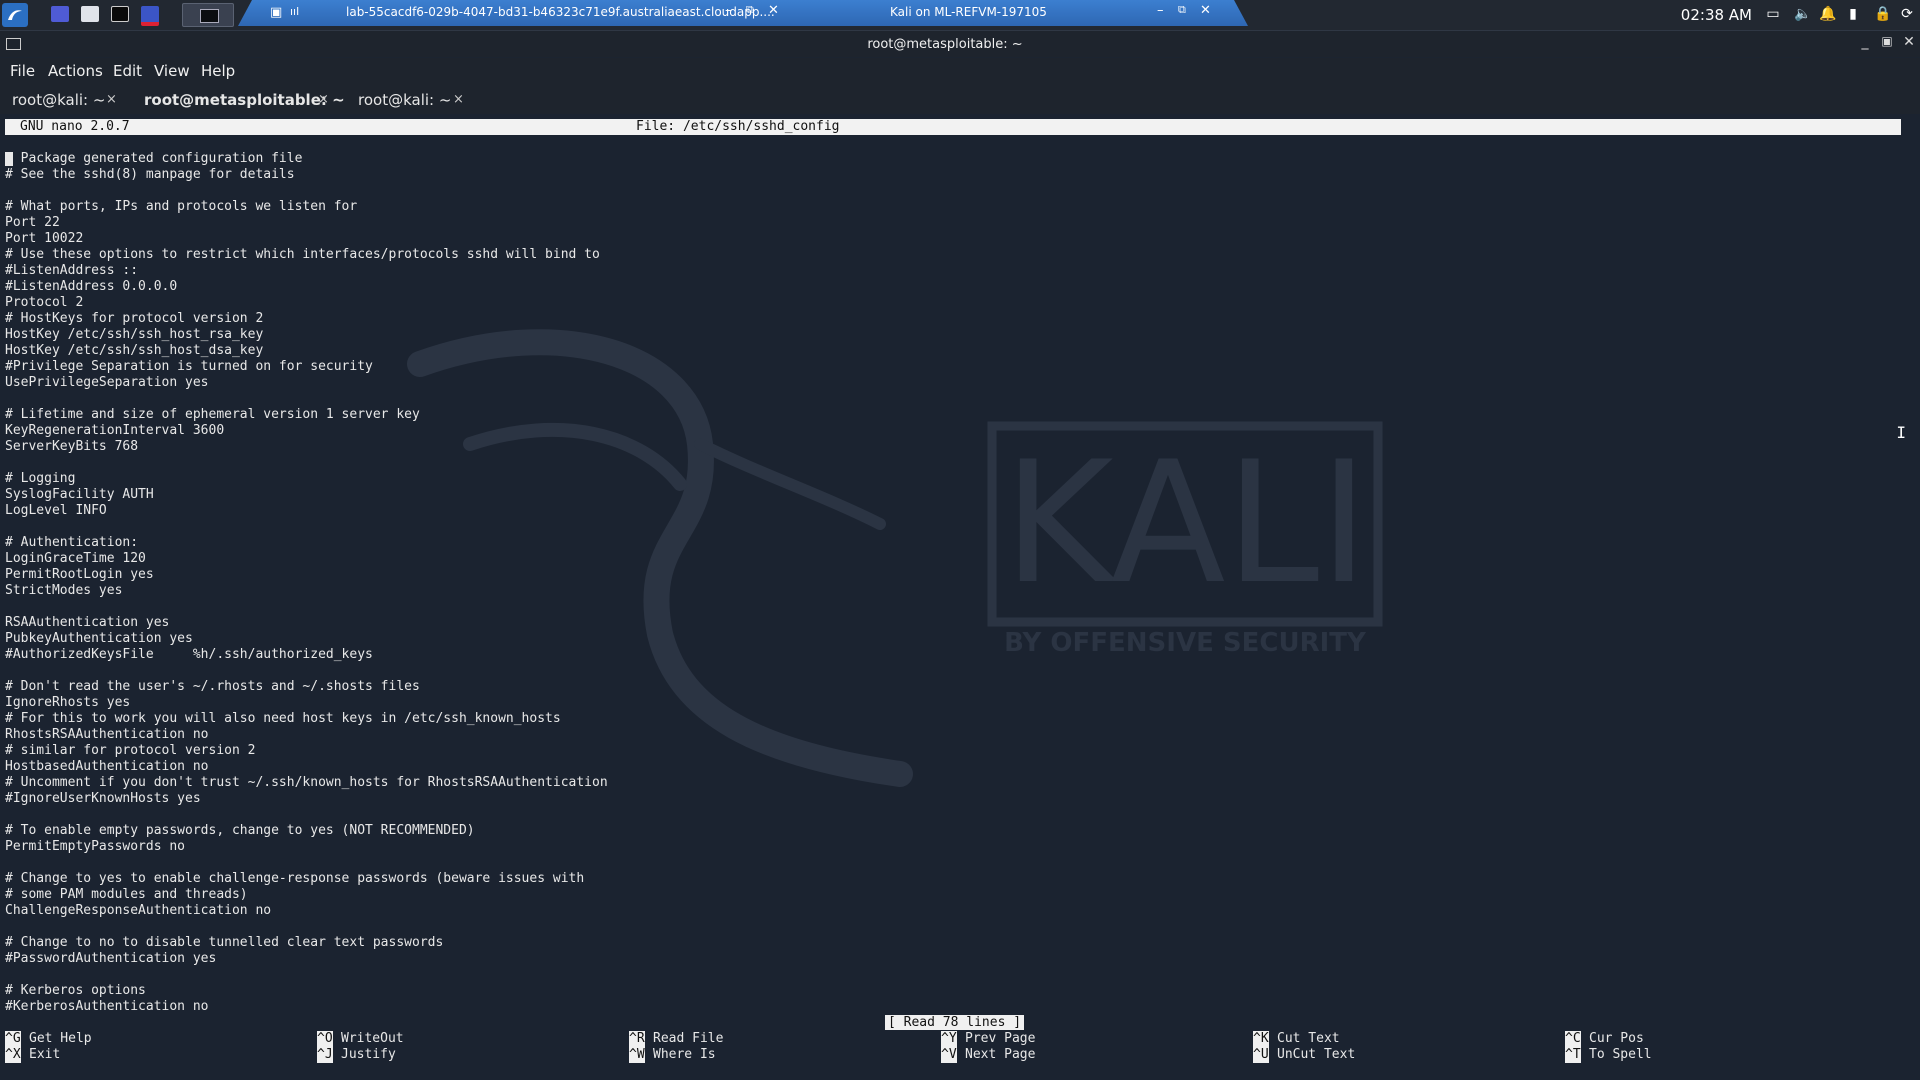 This screenshot has height=1080, width=1920. I want to click on close-icon: ✕, so click(1909, 42).